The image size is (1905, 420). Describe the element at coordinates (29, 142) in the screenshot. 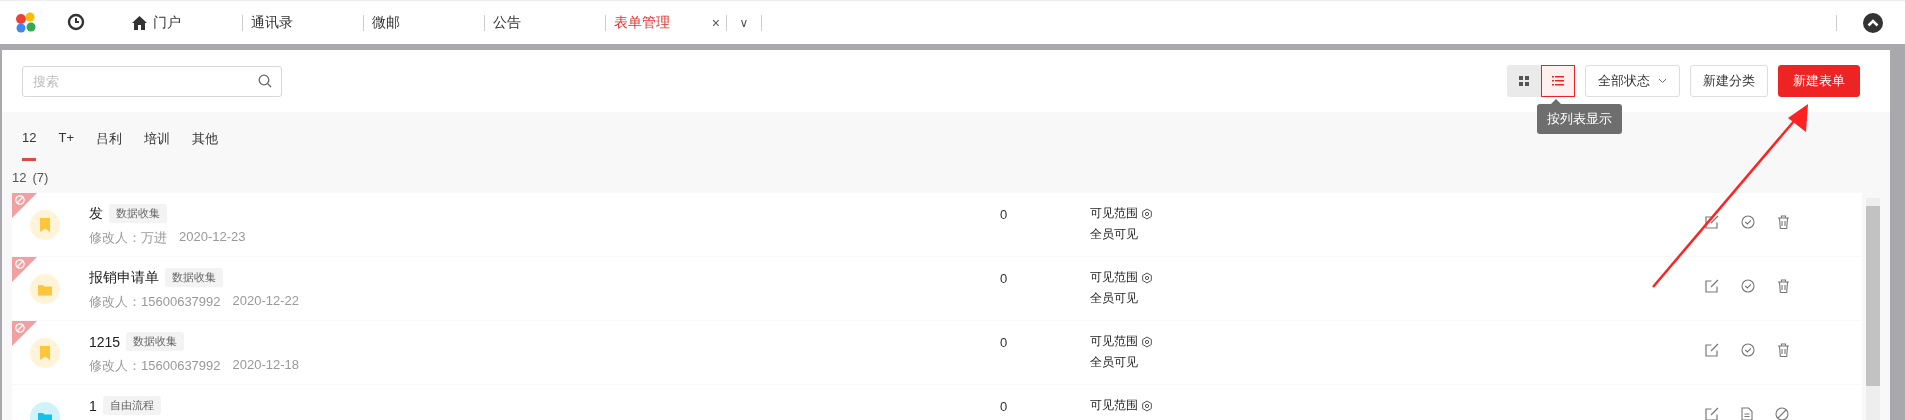

I see `category-tab: 12` at that location.